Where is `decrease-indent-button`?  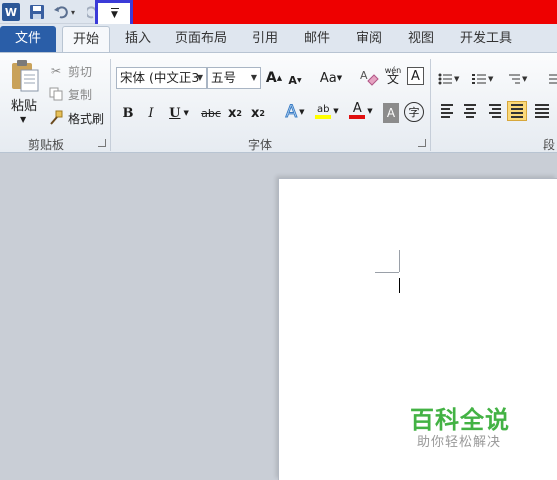
decrease-indent-button is located at coordinates (551, 79).